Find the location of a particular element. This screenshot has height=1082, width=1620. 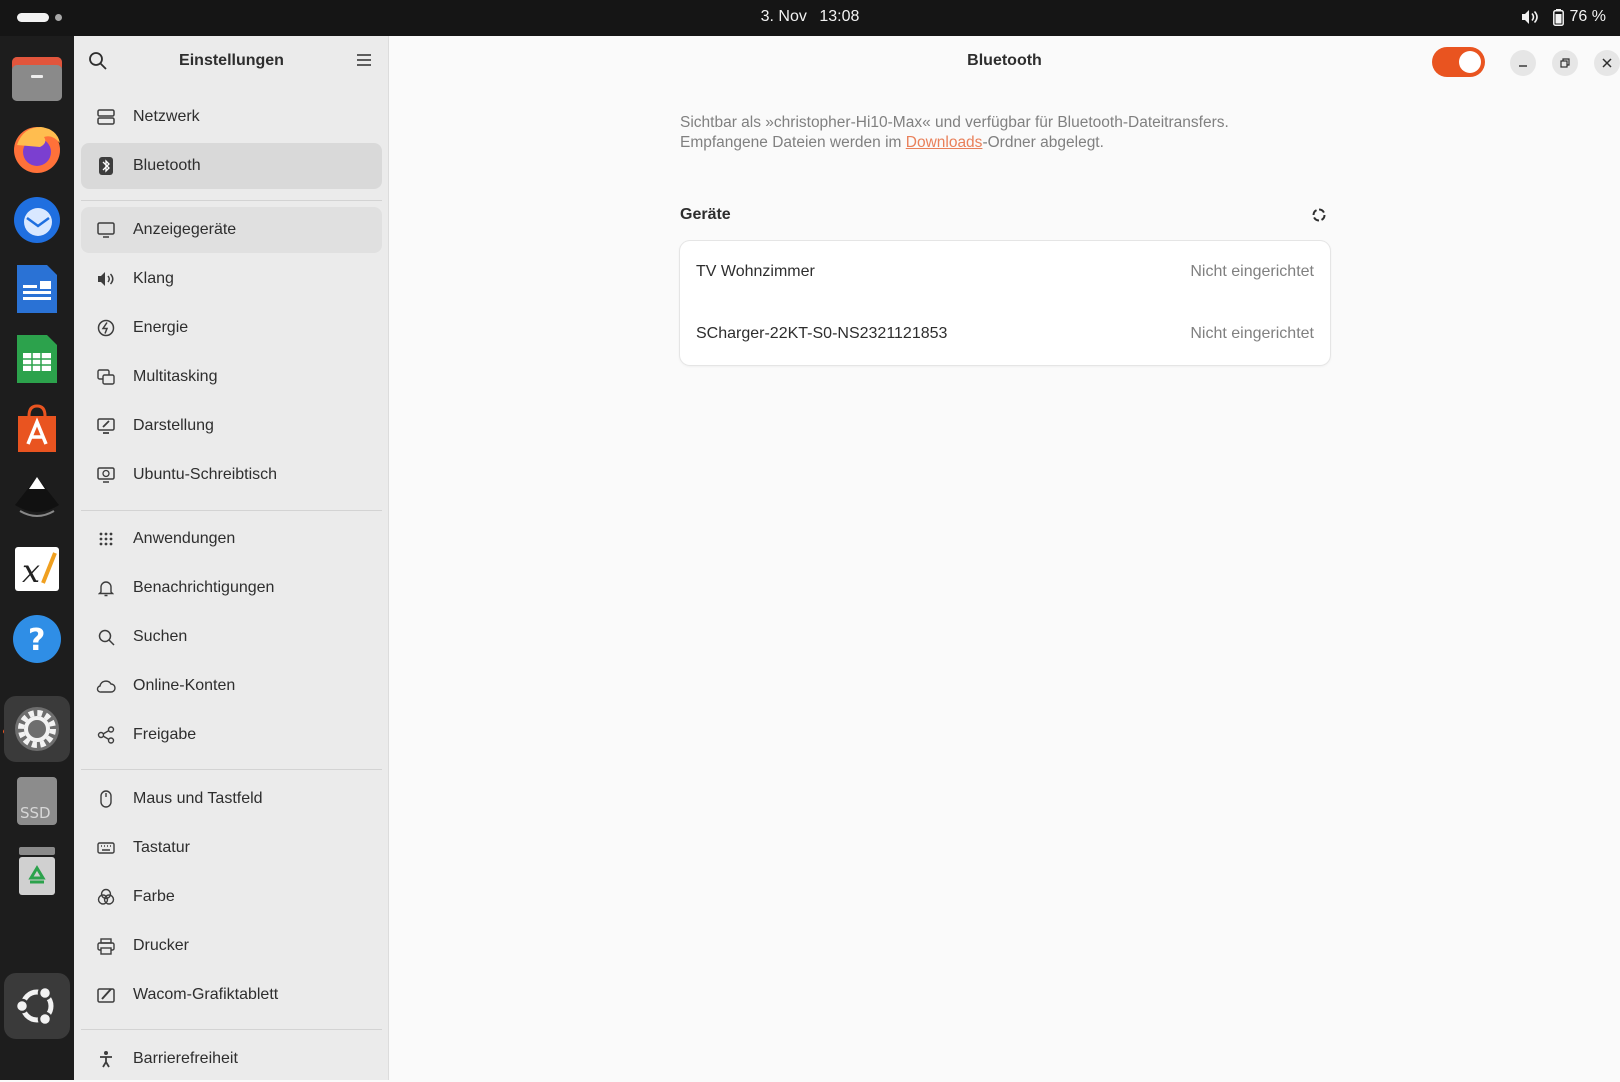

battery-indicator: 76 % is located at coordinates (1579, 17).